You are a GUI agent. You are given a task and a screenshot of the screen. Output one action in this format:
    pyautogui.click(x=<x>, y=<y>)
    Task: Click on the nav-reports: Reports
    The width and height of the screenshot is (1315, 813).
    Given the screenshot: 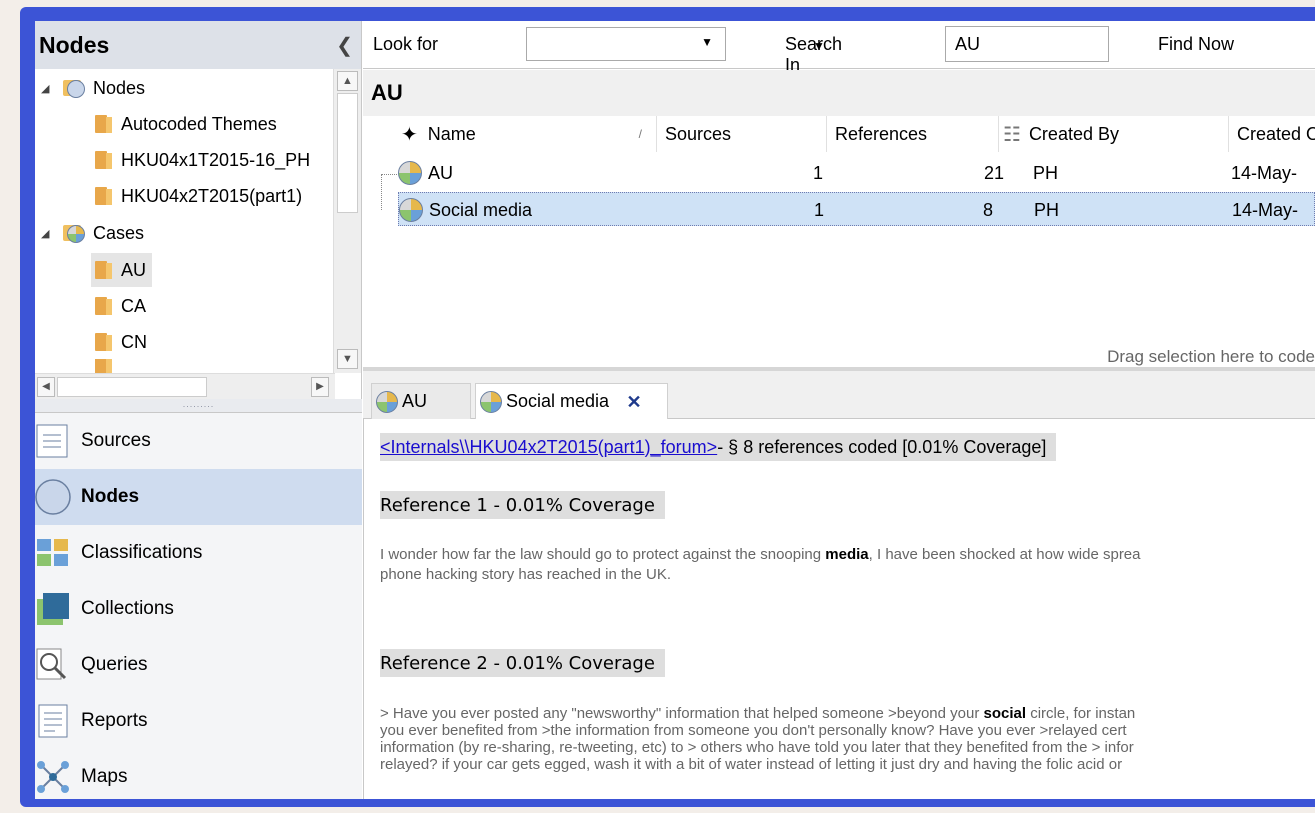 What is the action you would take?
    pyautogui.click(x=198, y=721)
    